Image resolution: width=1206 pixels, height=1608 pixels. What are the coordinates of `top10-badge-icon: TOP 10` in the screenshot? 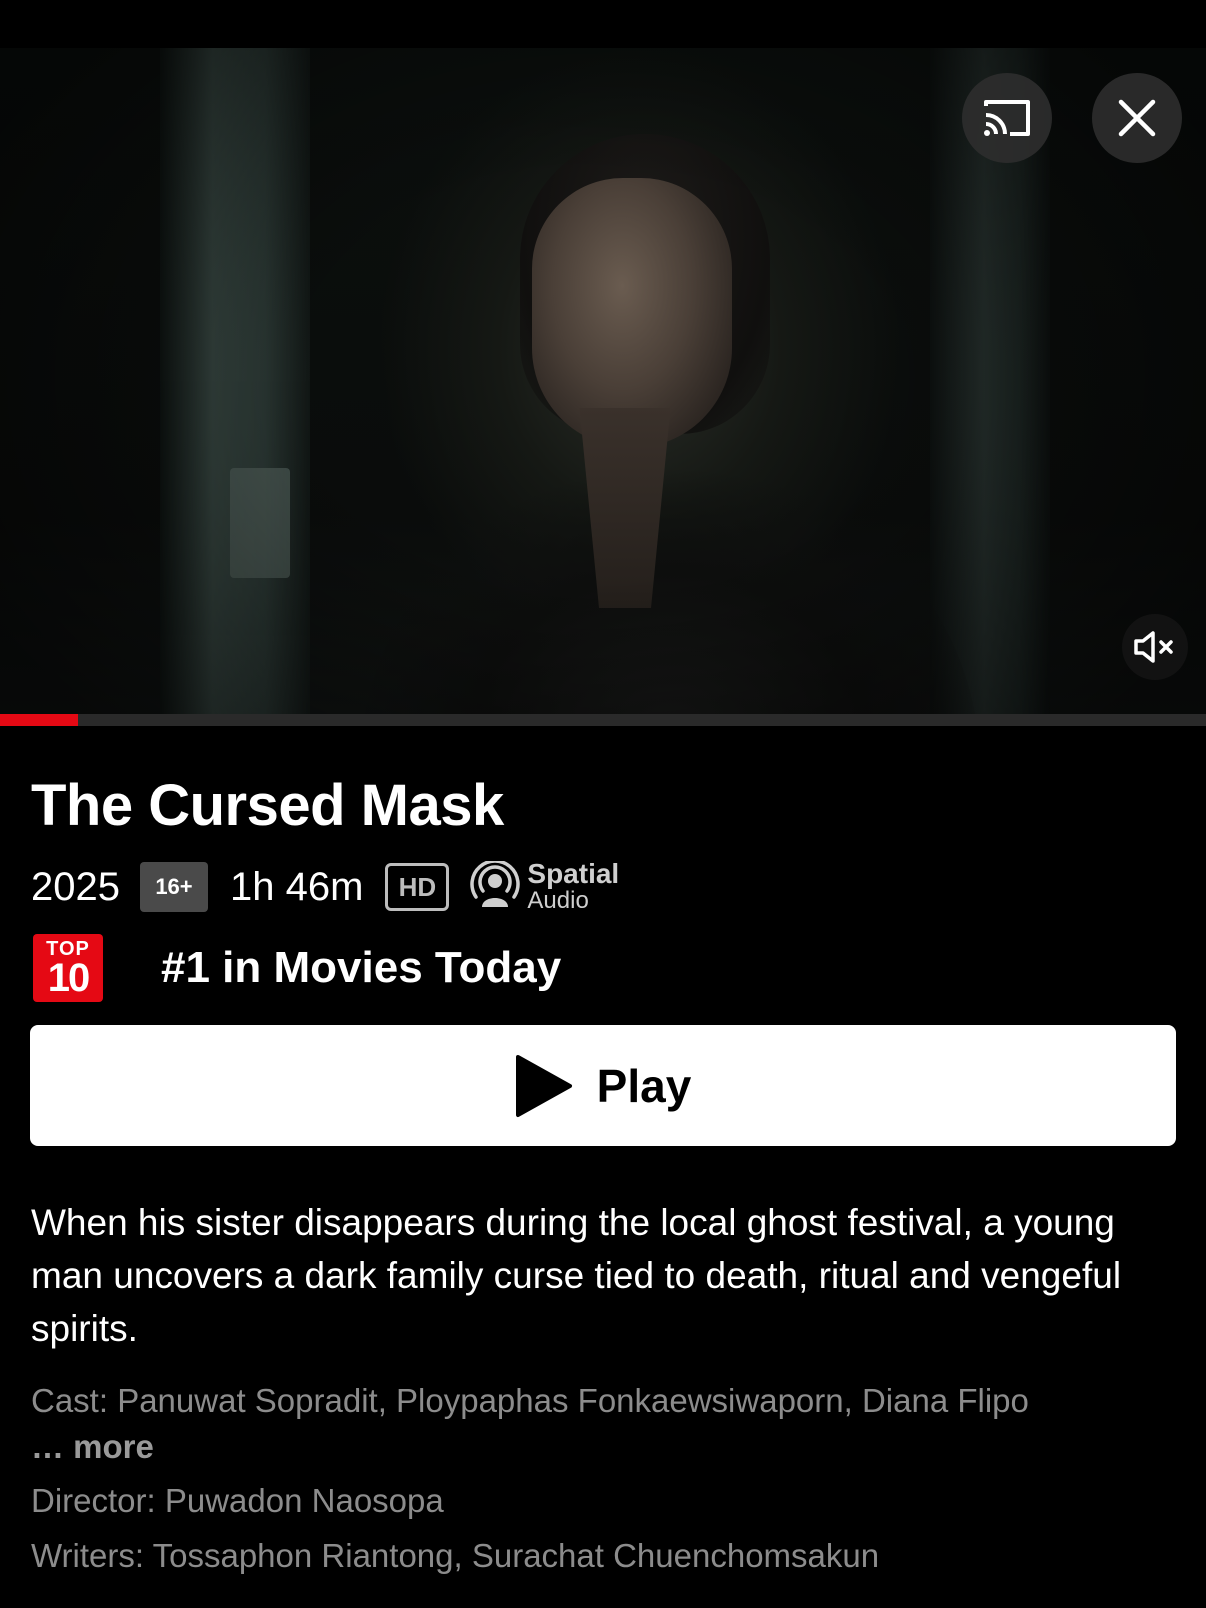 It's located at (68, 968).